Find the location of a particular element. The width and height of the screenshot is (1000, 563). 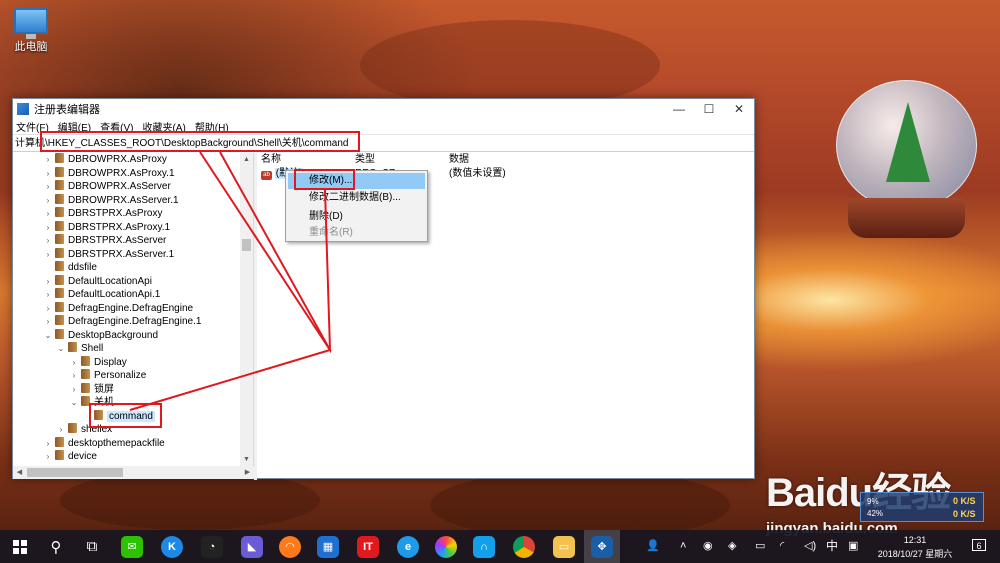

photos-icon is located at coordinates (446, 546).